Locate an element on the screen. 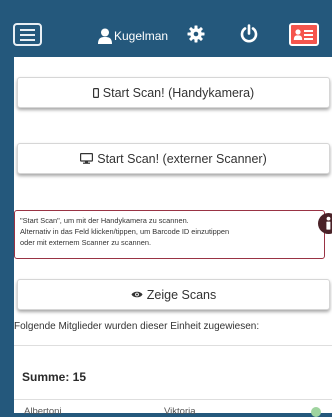 Image resolution: width=332 pixels, height=417 pixels. start-scan-camera-label: Start Scan! (Handykamera) is located at coordinates (178, 92).